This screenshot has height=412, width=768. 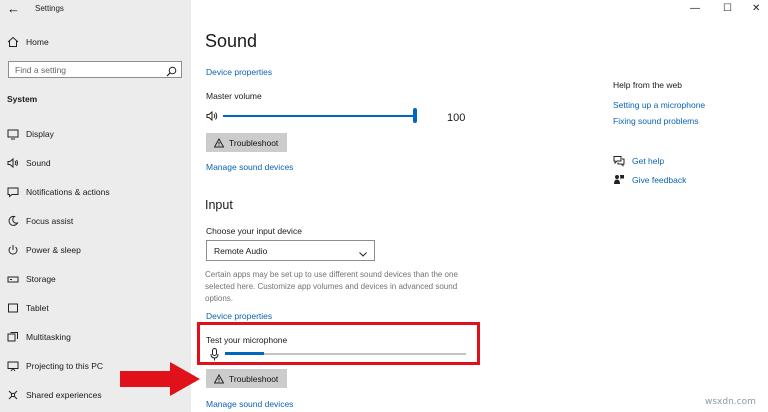 What do you see at coordinates (37, 42) in the screenshot?
I see `sidebar-home-label: Home` at bounding box center [37, 42].